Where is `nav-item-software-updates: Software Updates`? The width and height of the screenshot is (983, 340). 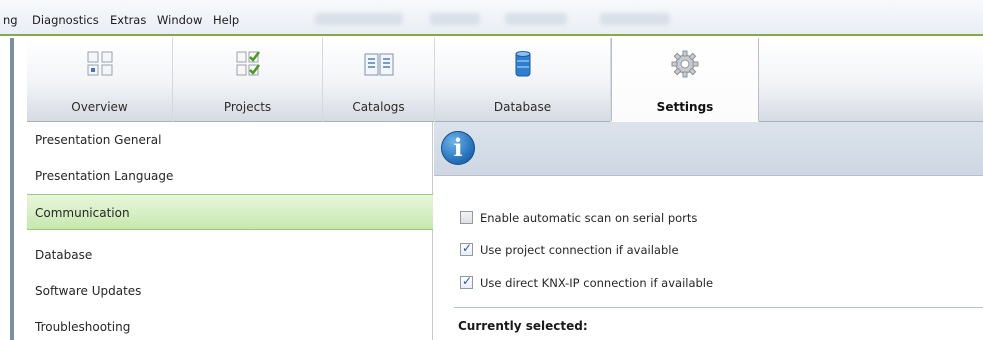
nav-item-software-updates: Software Updates is located at coordinates (230, 291).